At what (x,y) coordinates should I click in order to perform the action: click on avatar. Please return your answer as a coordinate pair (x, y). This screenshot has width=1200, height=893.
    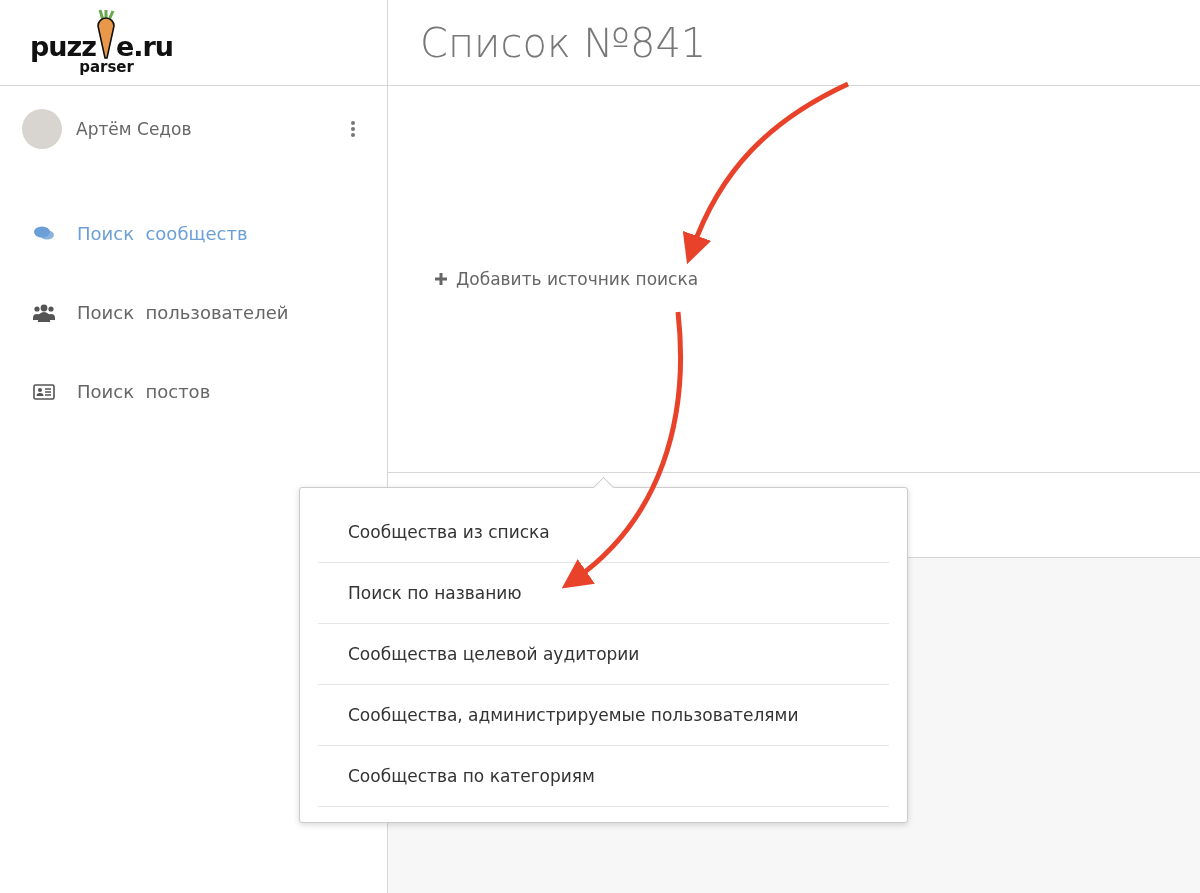
    Looking at the image, I should click on (42, 129).